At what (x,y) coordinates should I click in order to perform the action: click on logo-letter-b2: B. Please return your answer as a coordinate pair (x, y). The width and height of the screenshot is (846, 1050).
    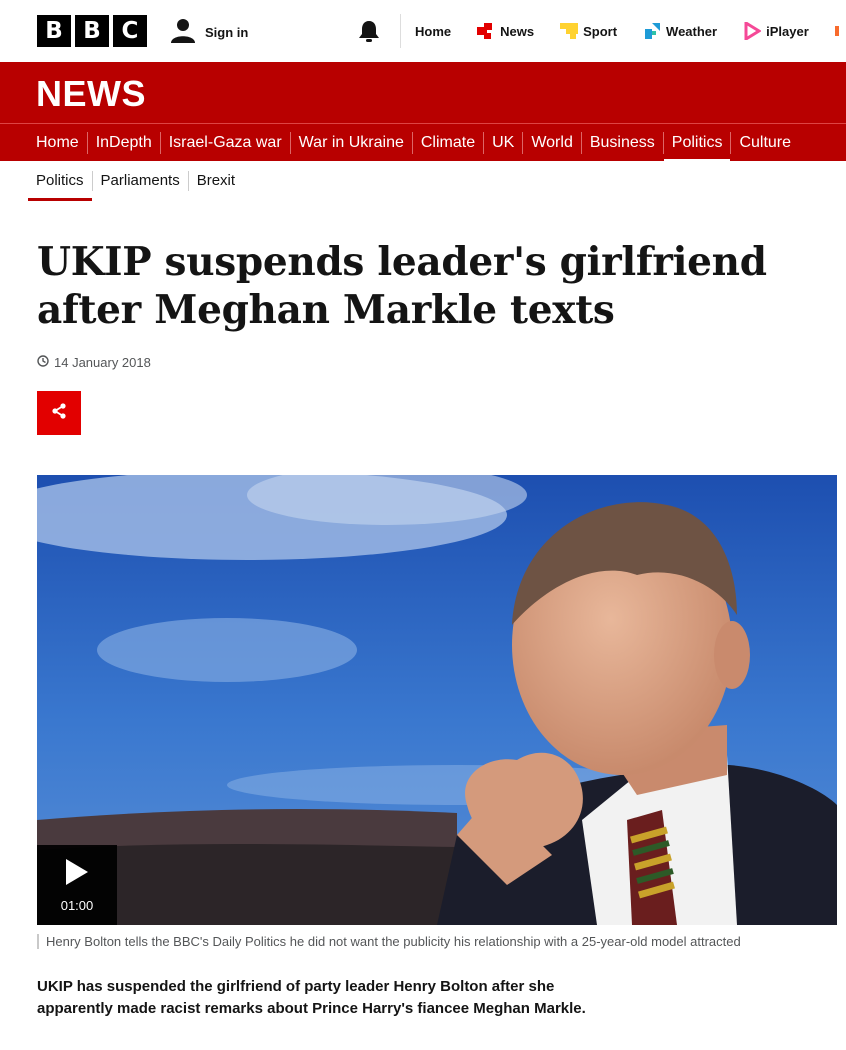
    Looking at the image, I should click on (92, 31).